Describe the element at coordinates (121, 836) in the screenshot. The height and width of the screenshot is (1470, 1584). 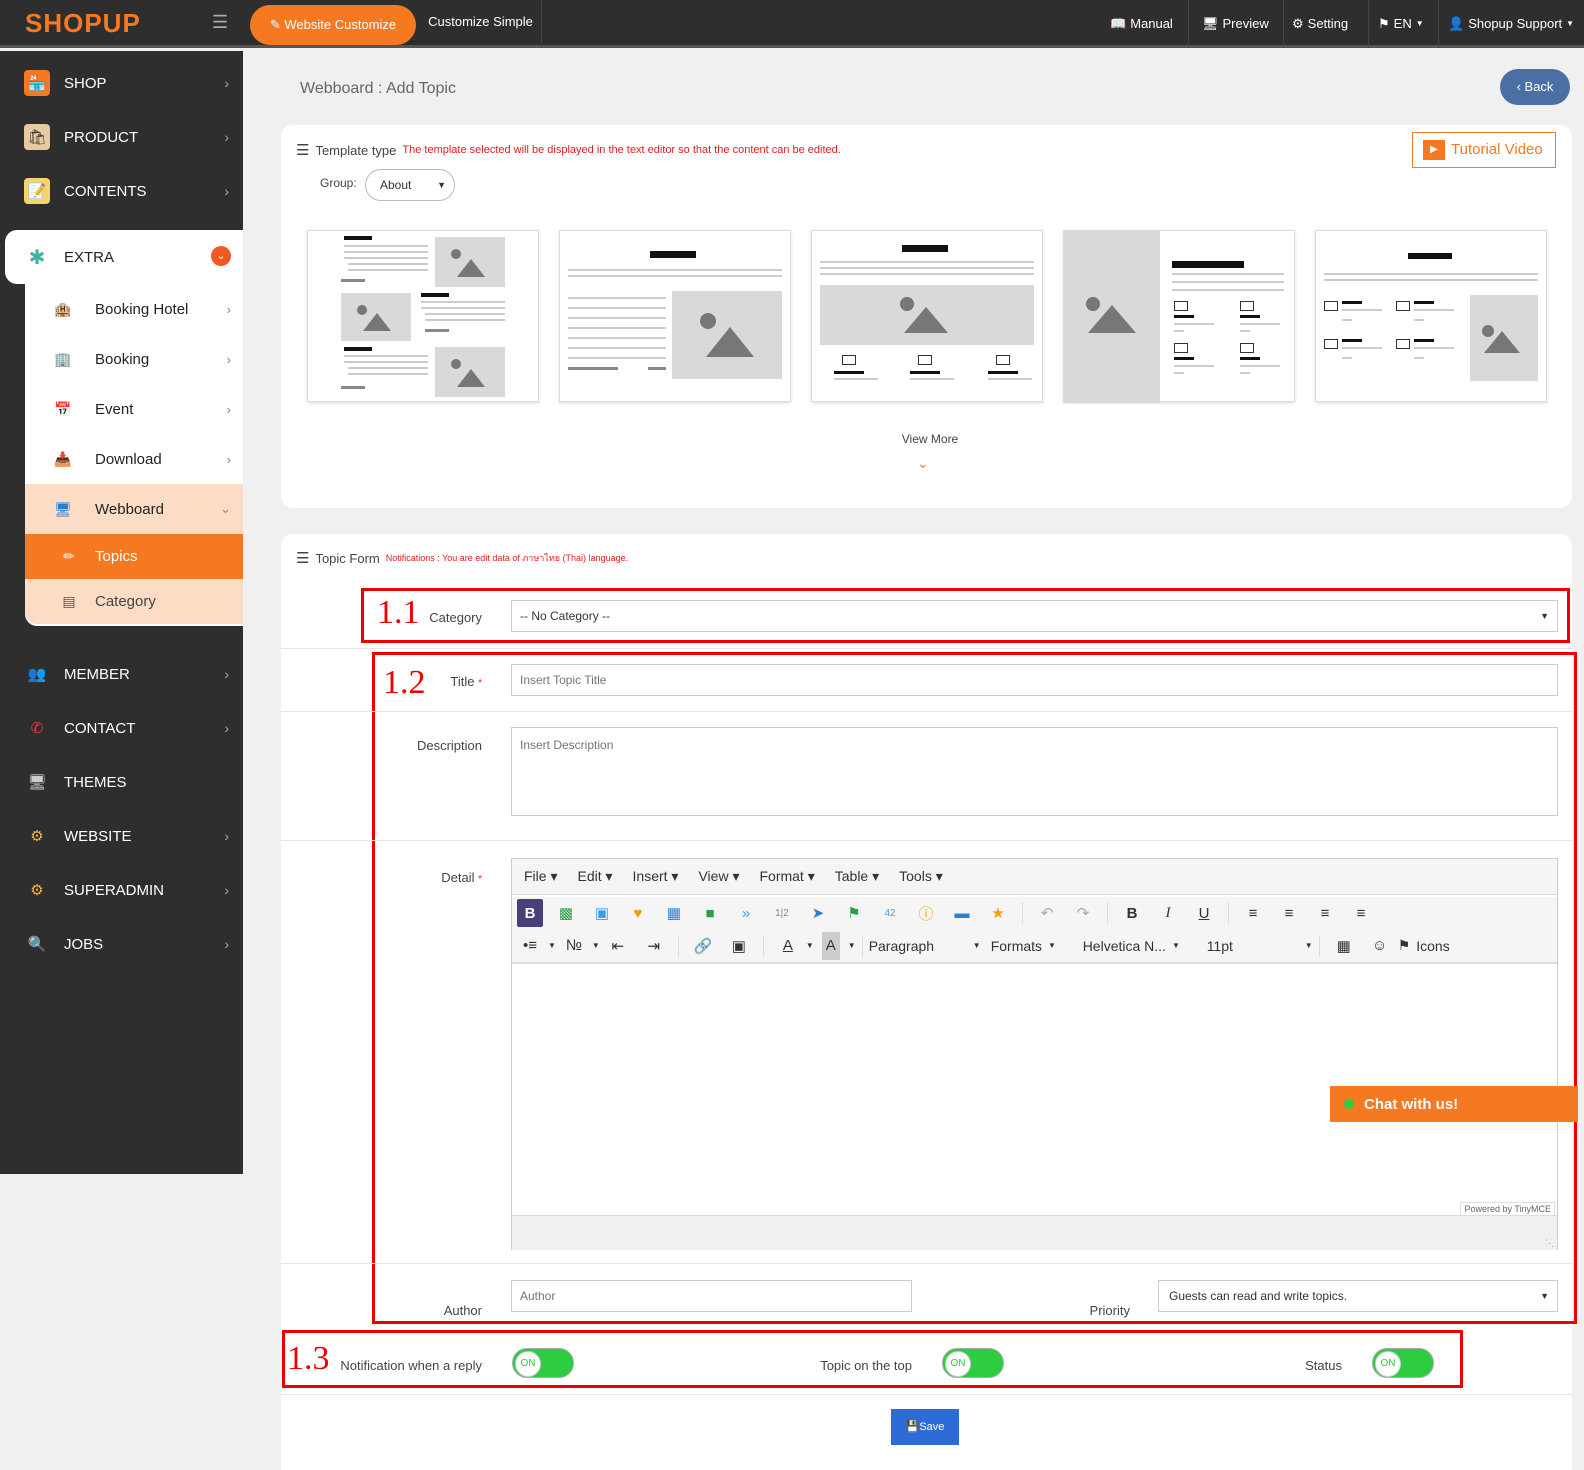
I see `sidebar-item-website: ⚙ WEBSITE ›` at that location.